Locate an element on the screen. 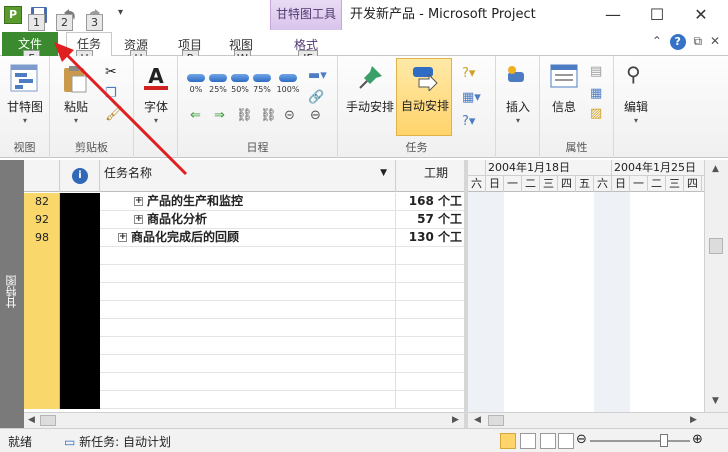  window-restore-icon: ⧉ is located at coordinates (698, 41).